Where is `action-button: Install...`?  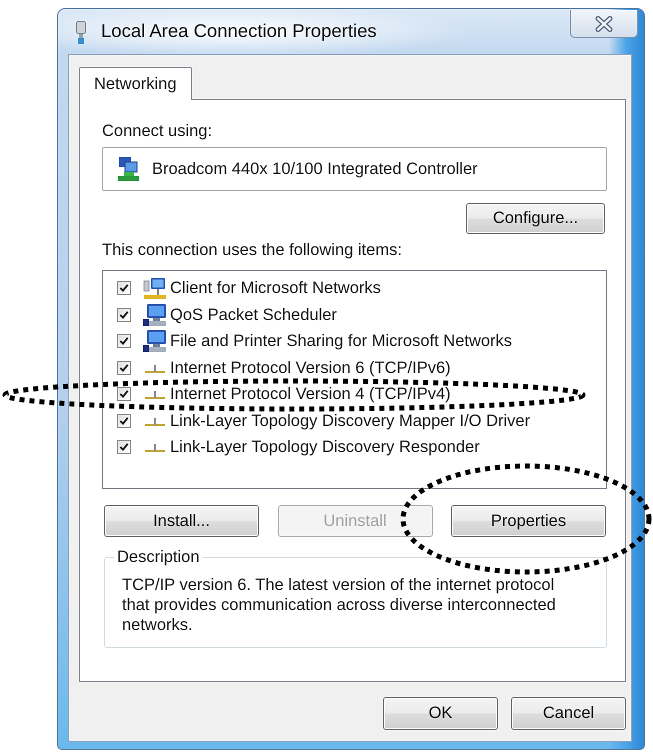 action-button: Install... is located at coordinates (181, 521).